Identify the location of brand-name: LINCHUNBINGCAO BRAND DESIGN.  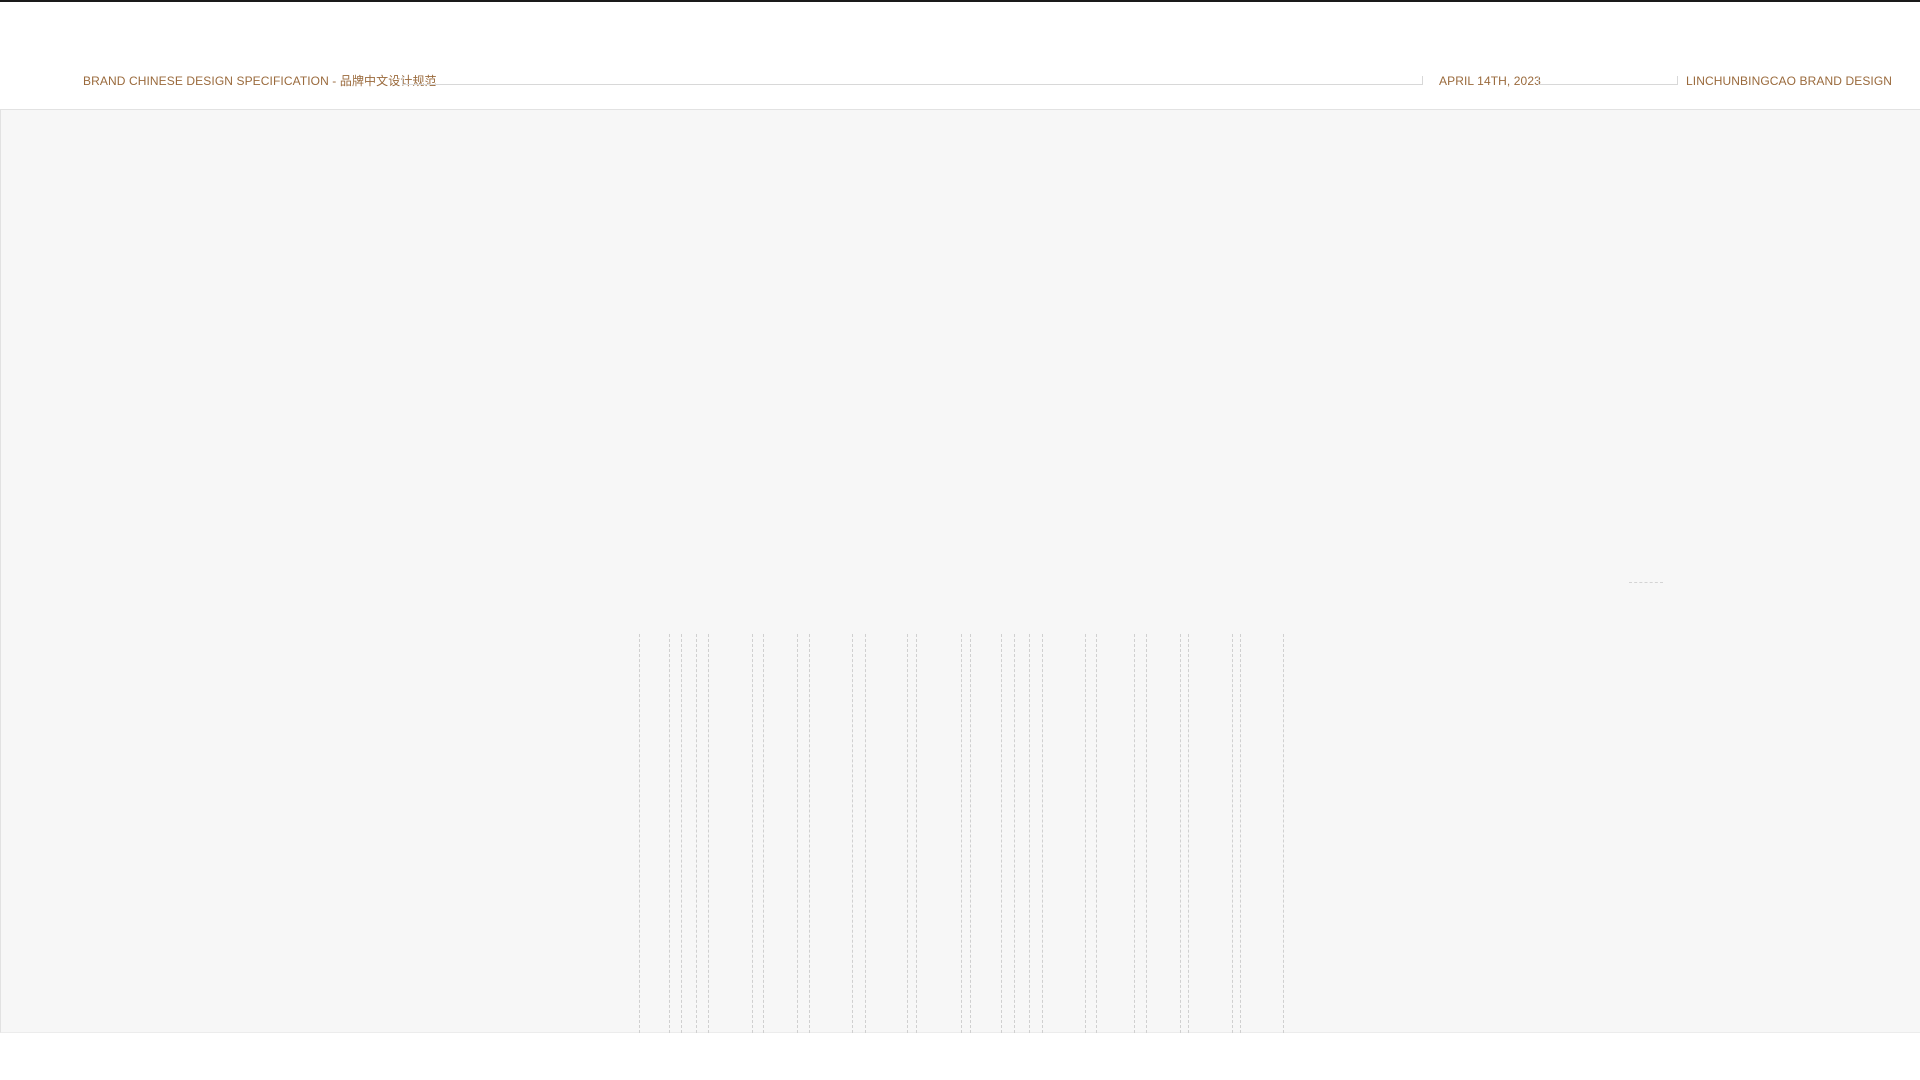
(1789, 81).